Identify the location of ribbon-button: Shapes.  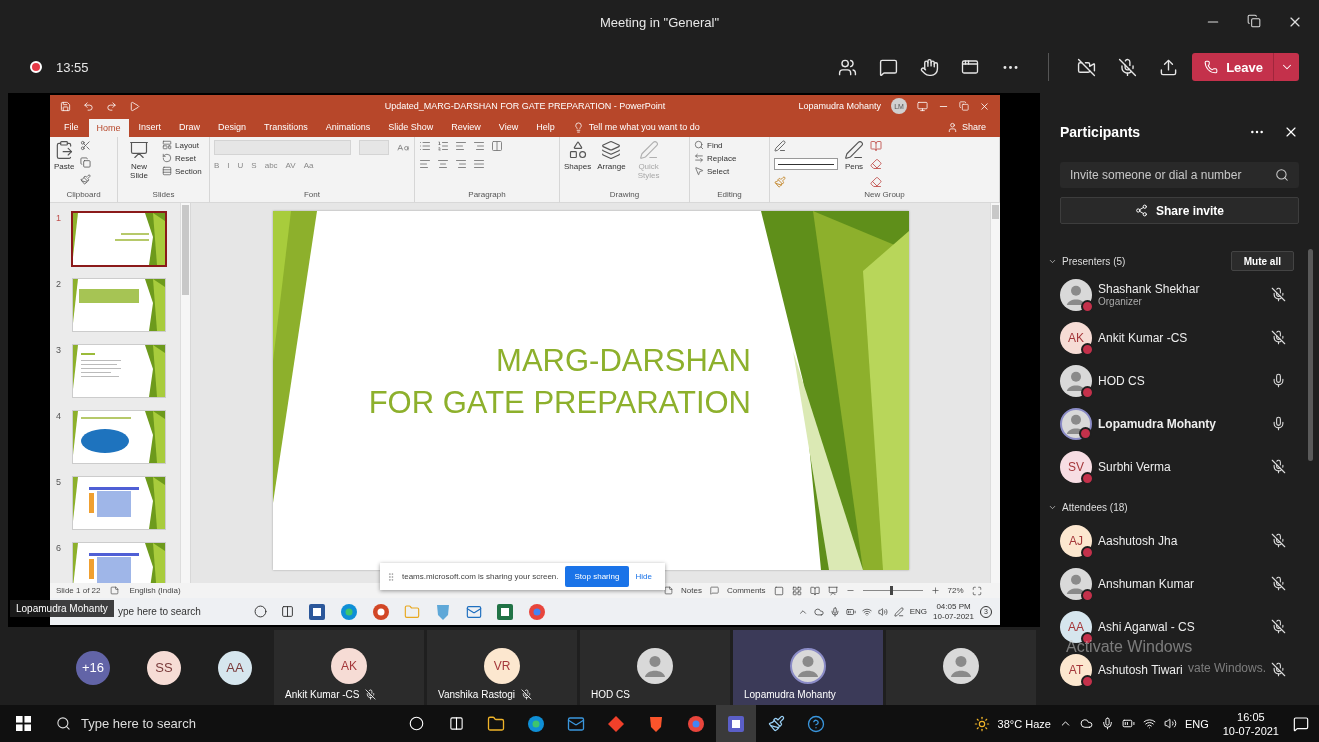
(578, 155).